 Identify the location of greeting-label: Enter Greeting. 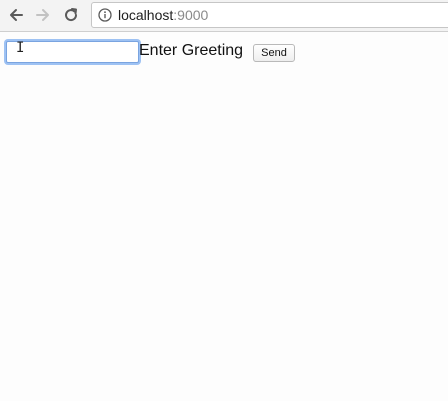
(191, 50).